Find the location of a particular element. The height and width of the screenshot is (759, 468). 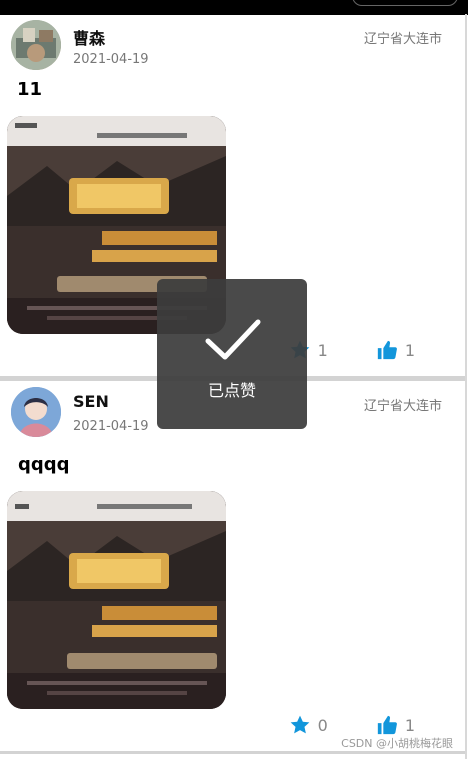

poster-image is located at coordinates (116, 600).